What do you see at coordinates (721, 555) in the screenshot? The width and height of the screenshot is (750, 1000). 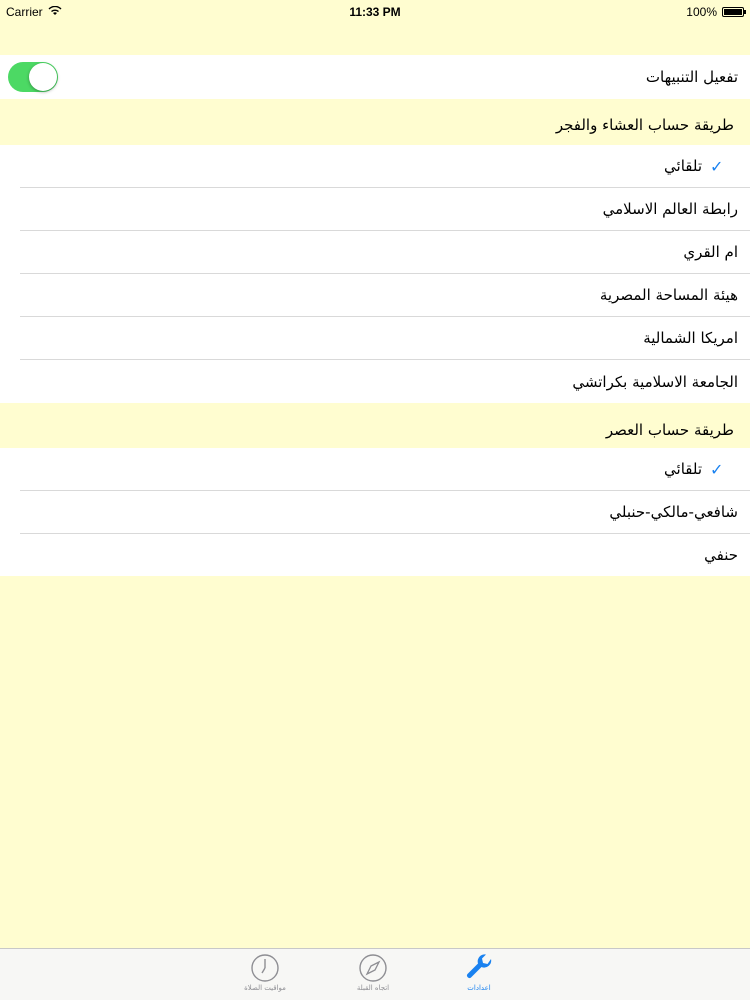 I see `option-label: حنفي` at bounding box center [721, 555].